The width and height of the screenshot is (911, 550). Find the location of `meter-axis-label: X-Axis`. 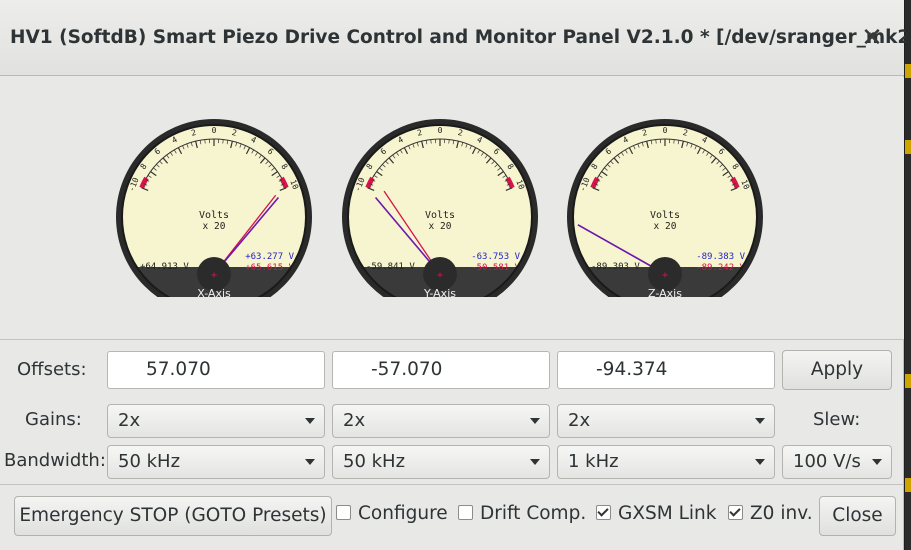

meter-axis-label: X-Axis is located at coordinates (214, 292).